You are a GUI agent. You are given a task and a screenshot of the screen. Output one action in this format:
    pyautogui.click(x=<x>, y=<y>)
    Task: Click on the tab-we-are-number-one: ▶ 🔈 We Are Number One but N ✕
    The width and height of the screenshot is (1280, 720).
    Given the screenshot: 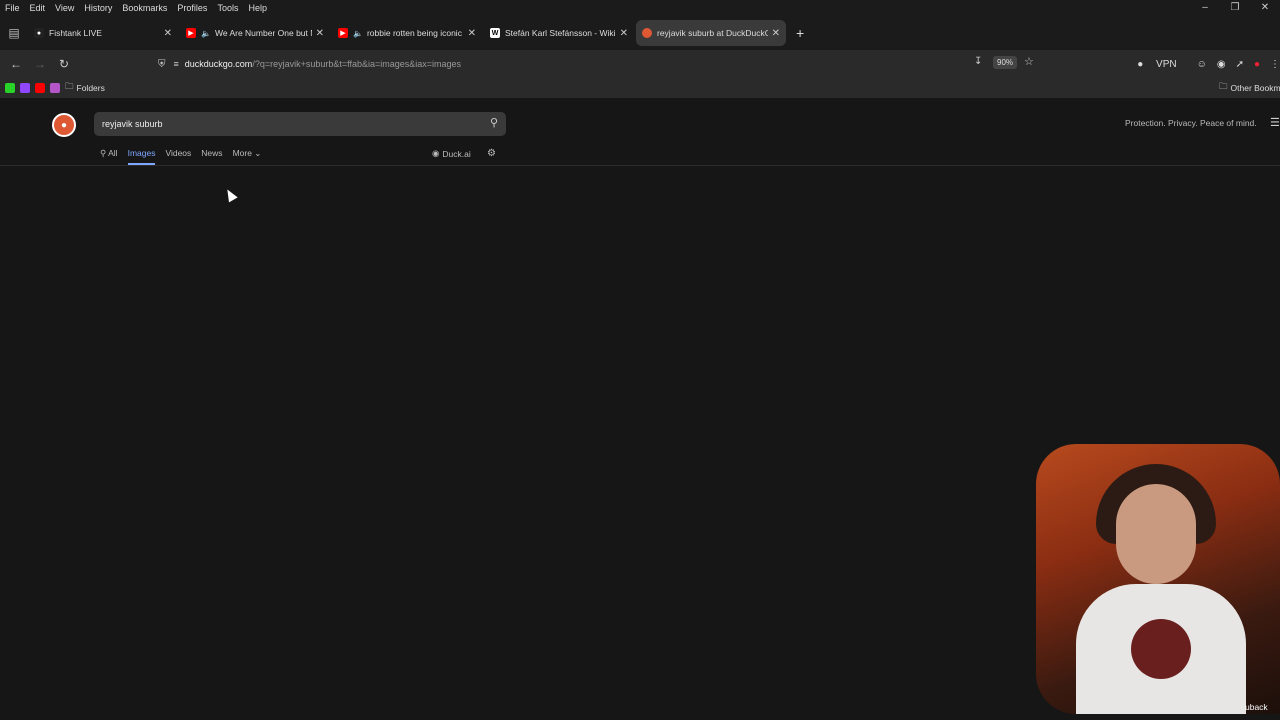 What is the action you would take?
    pyautogui.click(x=255, y=33)
    